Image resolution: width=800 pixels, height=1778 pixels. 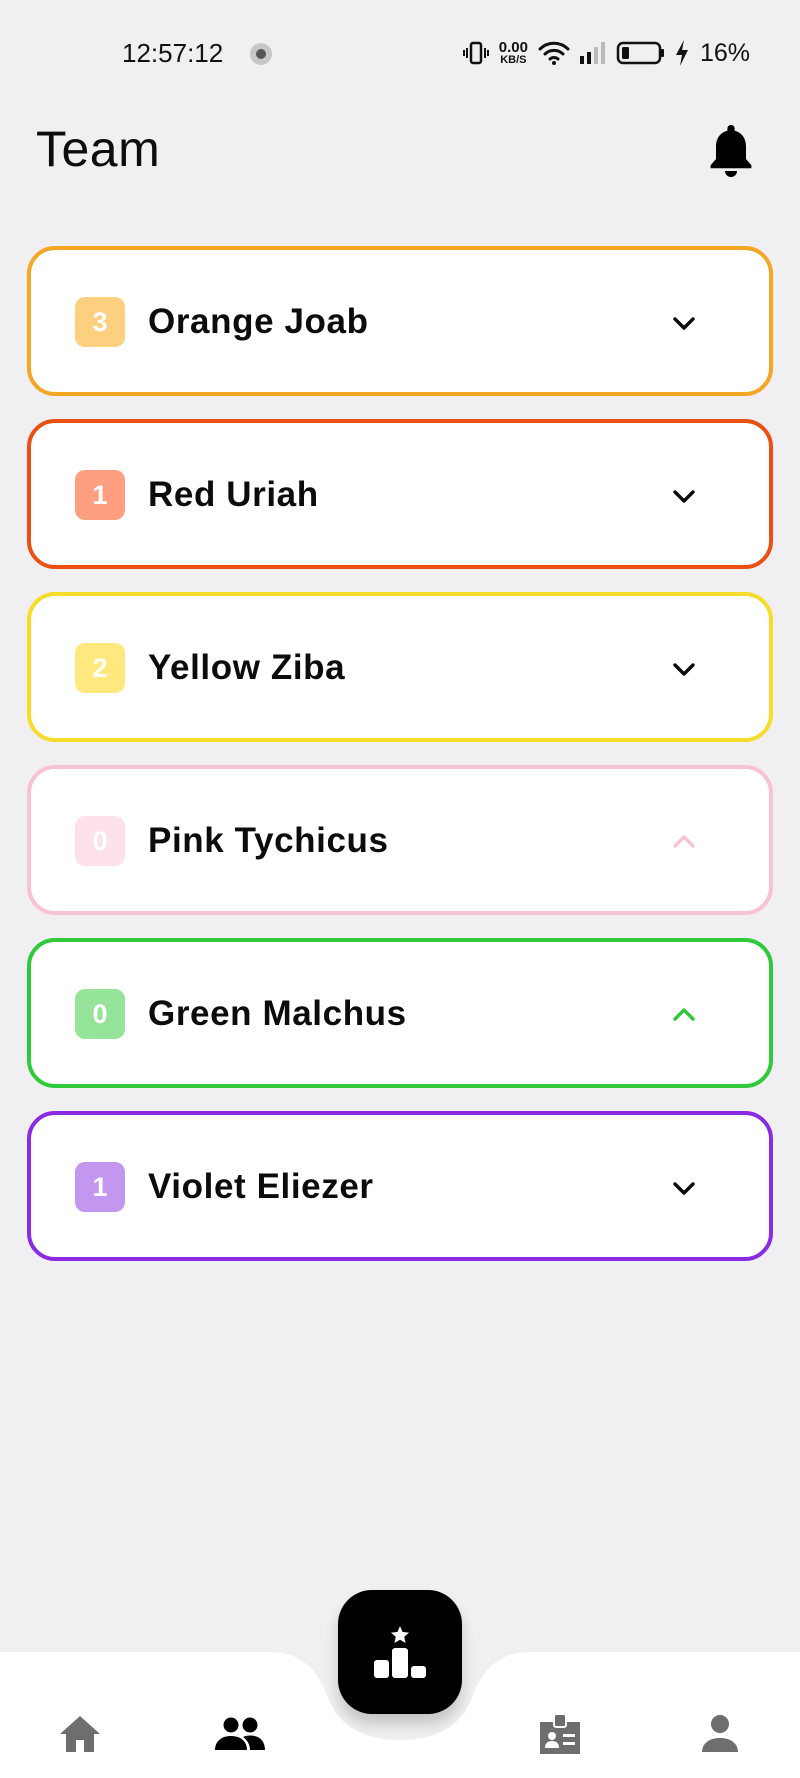 I want to click on nav-id-card, so click(x=560, y=1734).